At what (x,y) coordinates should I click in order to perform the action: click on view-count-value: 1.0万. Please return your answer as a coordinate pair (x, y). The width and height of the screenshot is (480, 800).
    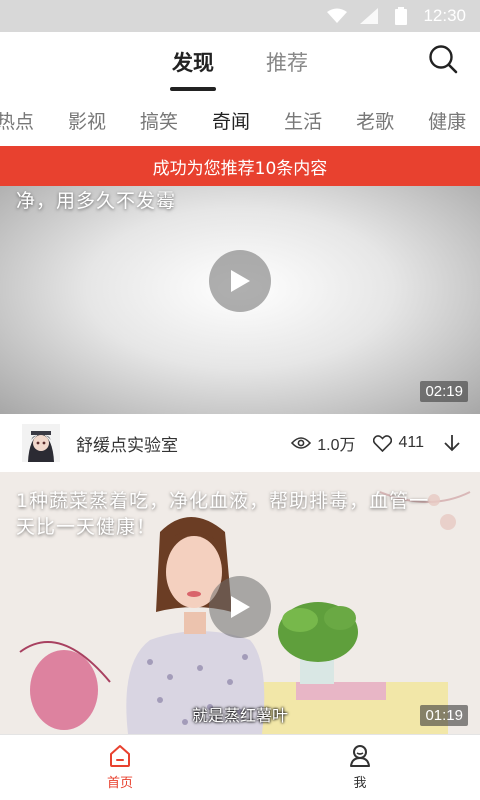
    Looking at the image, I should click on (336, 445).